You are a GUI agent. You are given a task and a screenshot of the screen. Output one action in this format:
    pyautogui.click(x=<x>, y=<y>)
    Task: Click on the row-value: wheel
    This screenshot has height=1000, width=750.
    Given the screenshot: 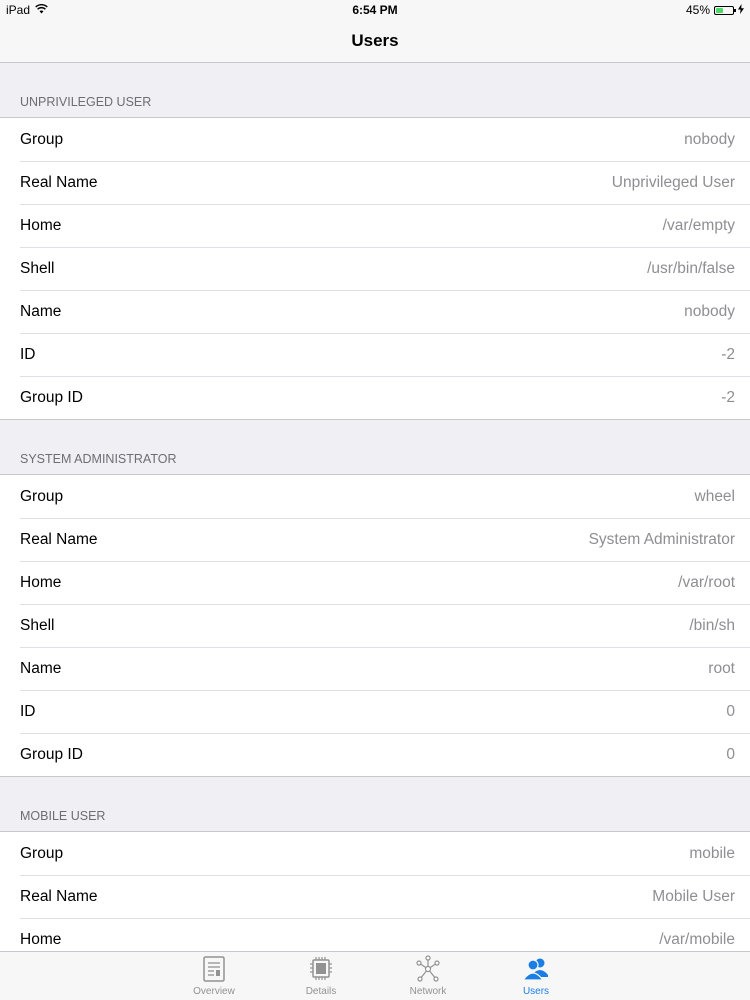 What is the action you would take?
    pyautogui.click(x=715, y=496)
    